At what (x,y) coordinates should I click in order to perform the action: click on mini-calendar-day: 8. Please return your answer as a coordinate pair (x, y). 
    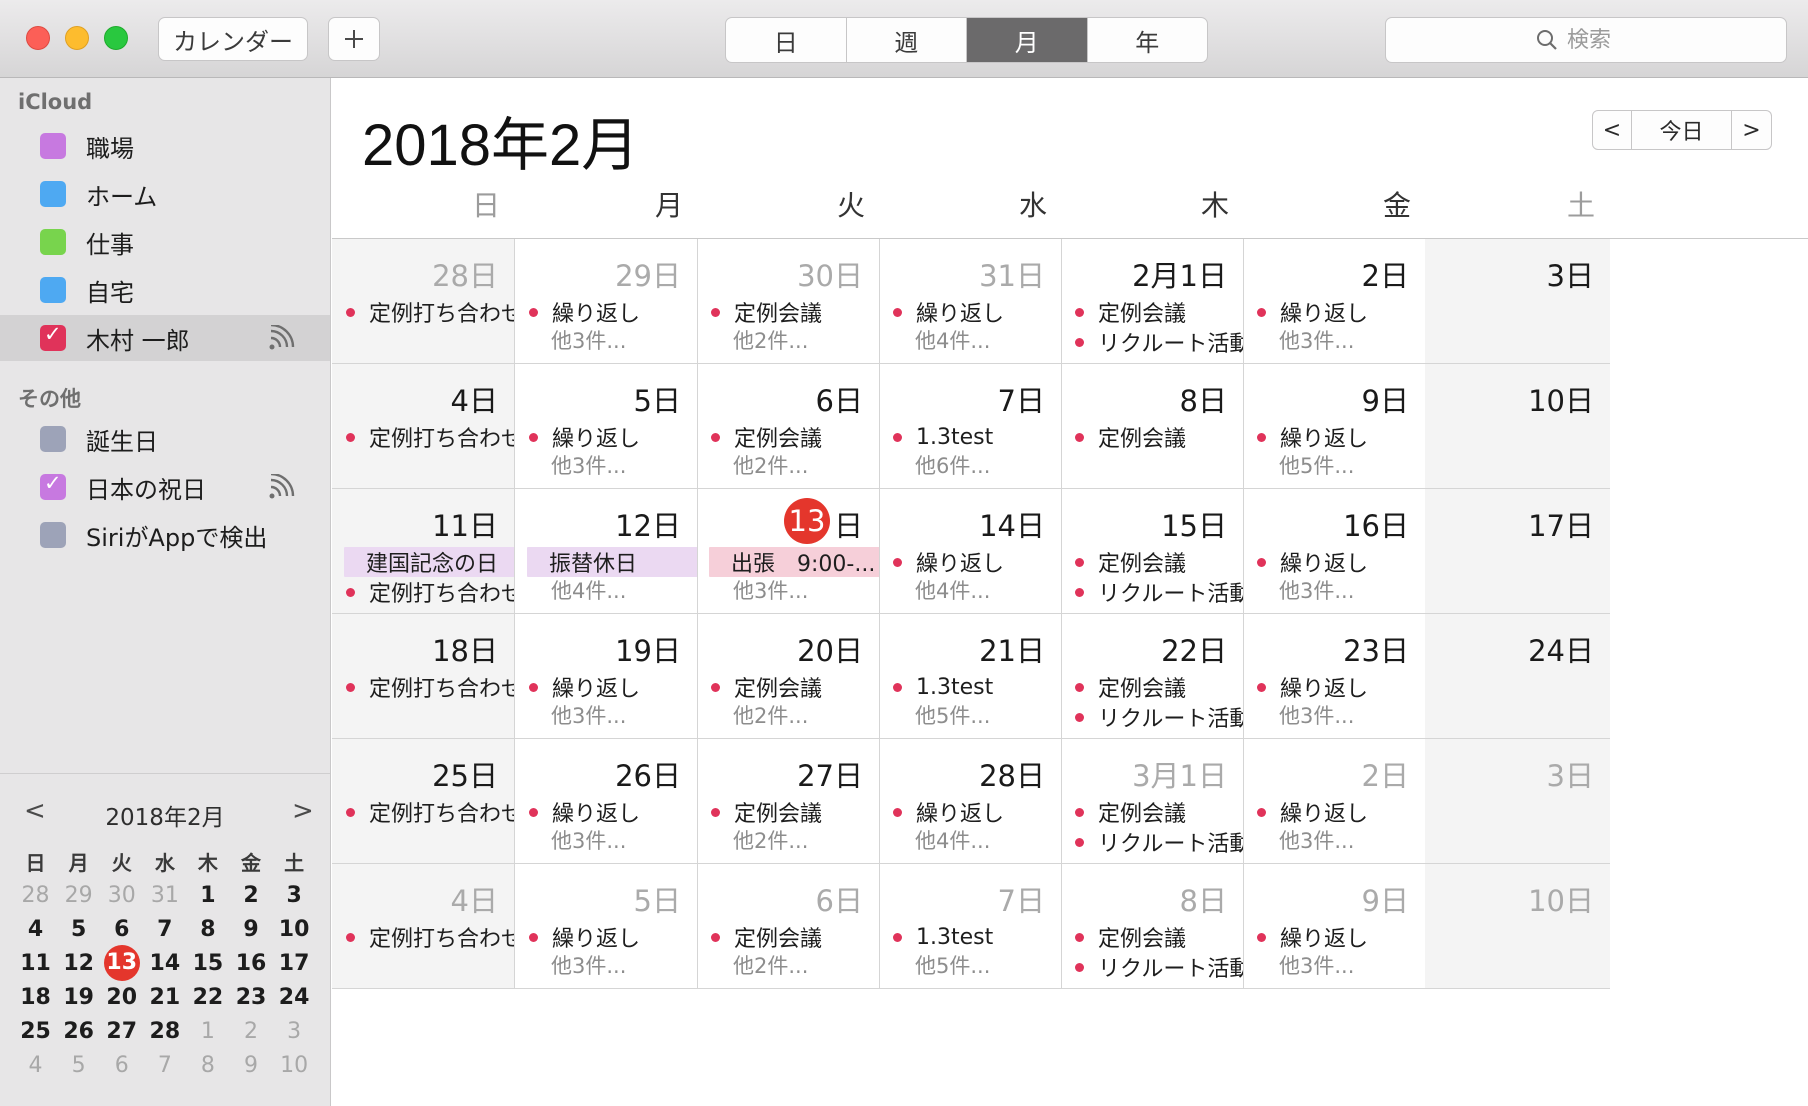
    Looking at the image, I should click on (207, 1065).